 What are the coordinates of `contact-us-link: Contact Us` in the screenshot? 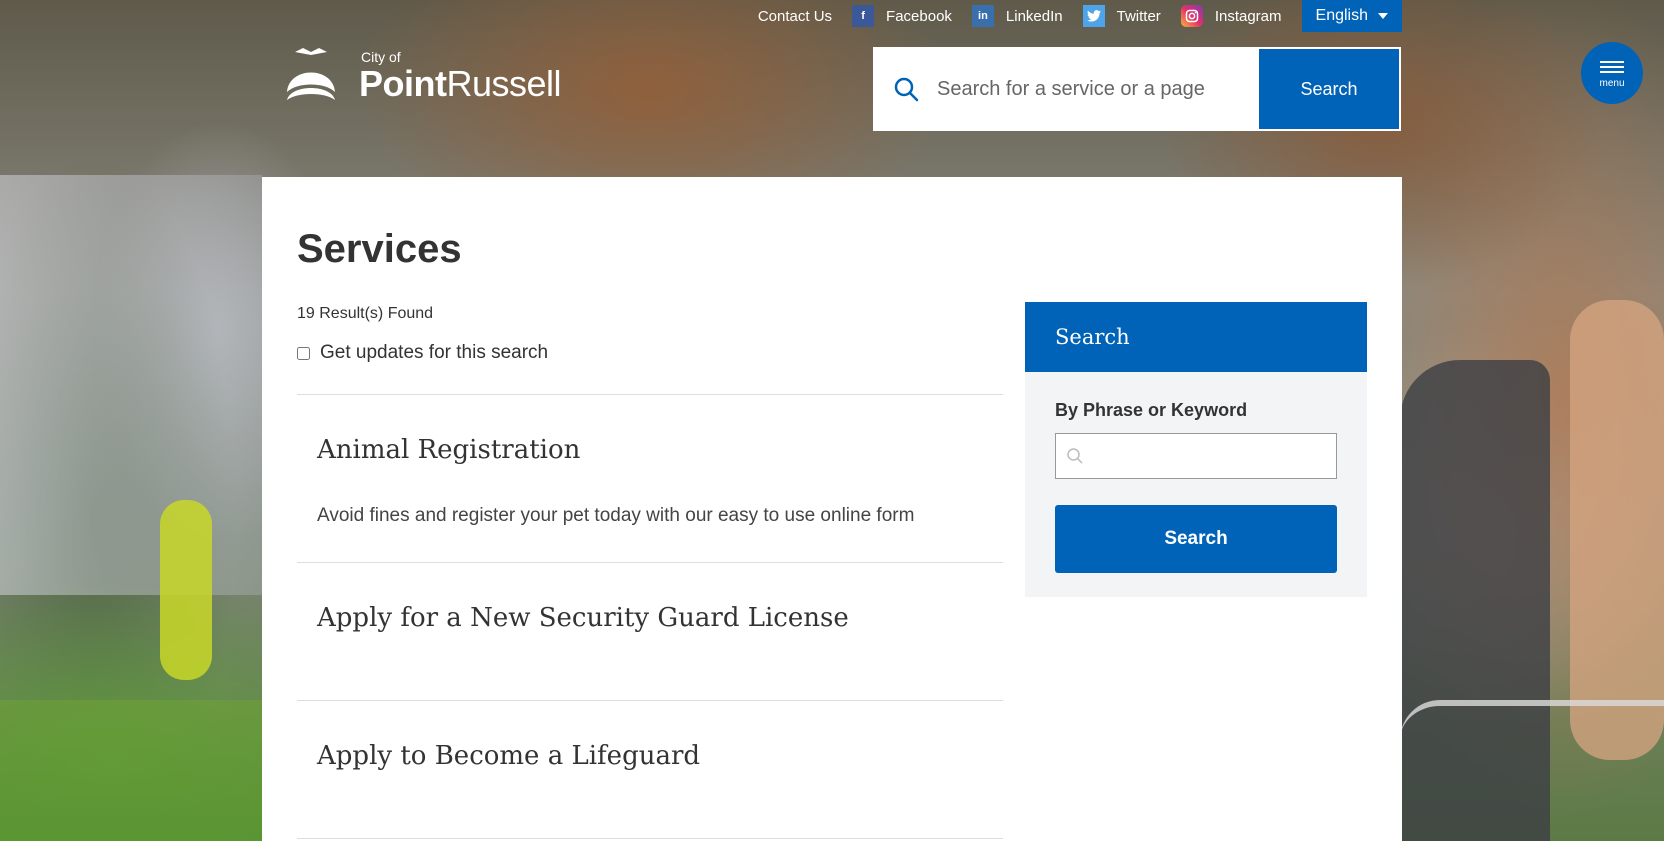 It's located at (795, 16).